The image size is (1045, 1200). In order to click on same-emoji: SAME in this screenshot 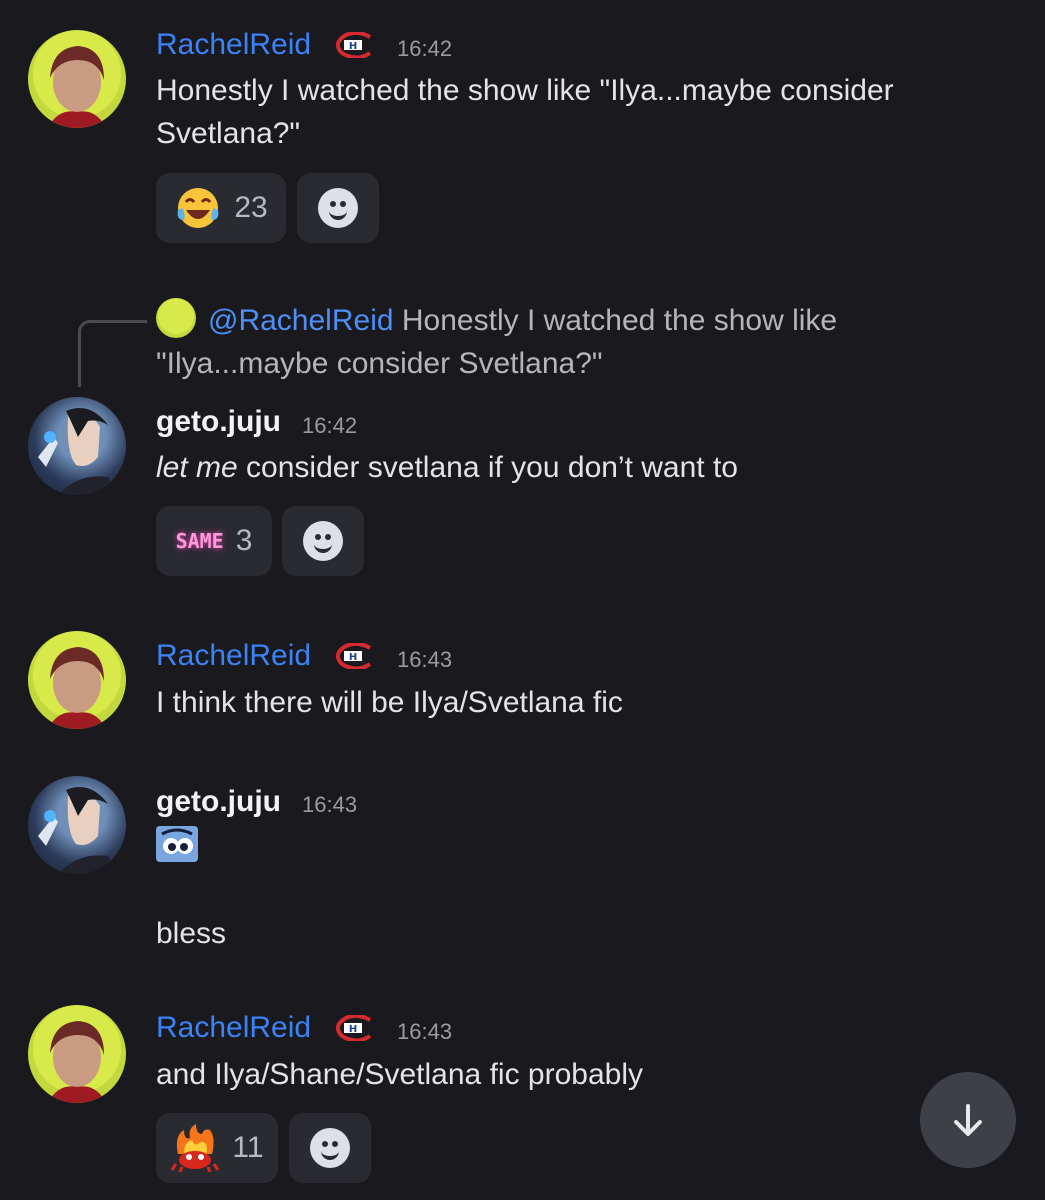, I will do `click(199, 541)`.